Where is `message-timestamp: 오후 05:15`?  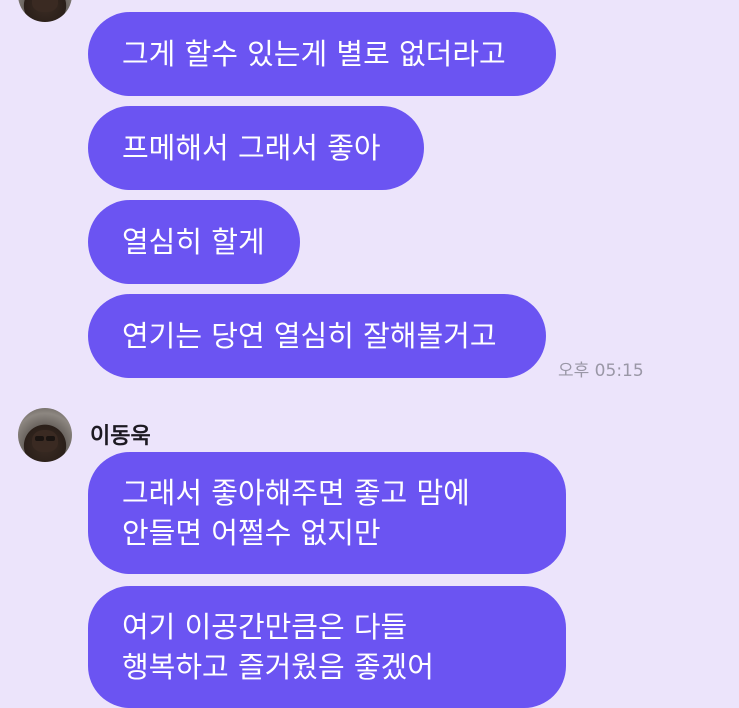 message-timestamp: 오후 05:15 is located at coordinates (601, 371).